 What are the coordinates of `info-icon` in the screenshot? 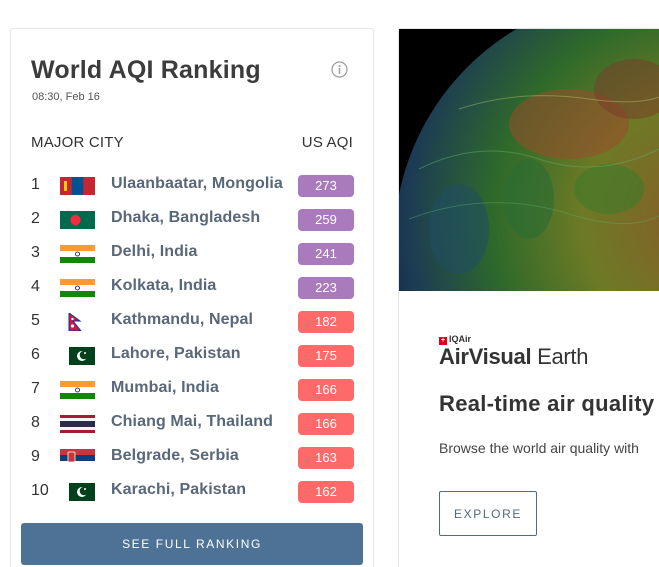 It's located at (339, 69).